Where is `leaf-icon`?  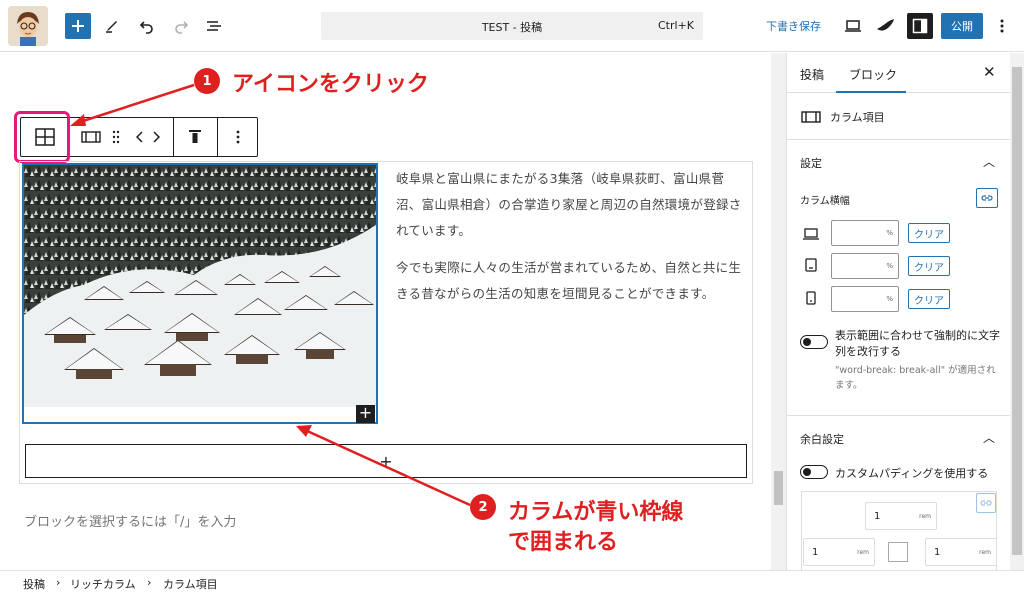
leaf-icon is located at coordinates (885, 25).